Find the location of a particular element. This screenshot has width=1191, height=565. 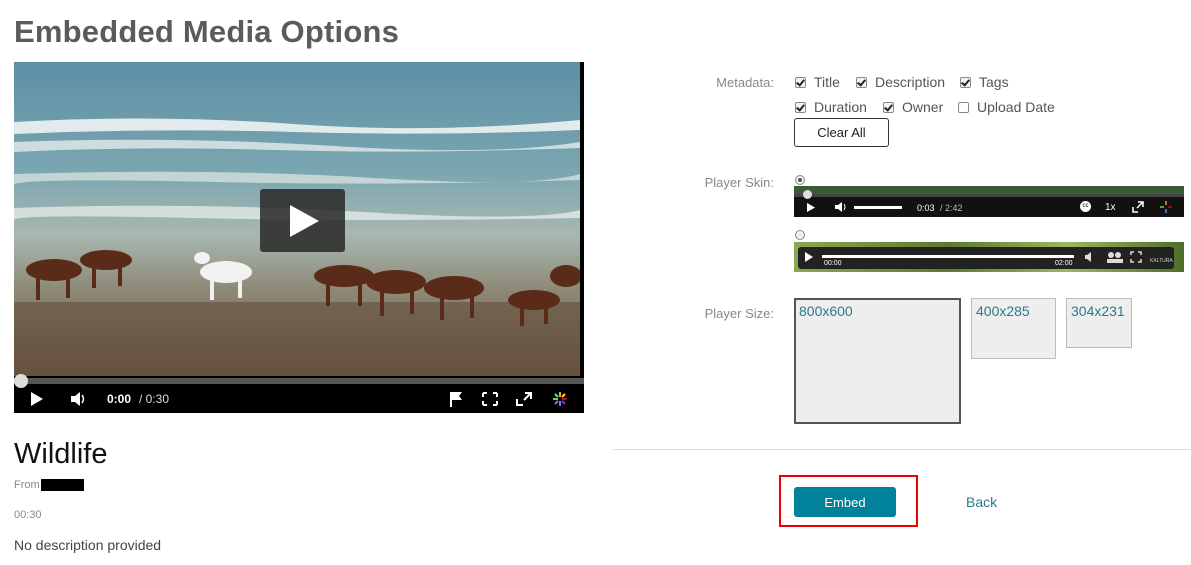

skin-2-radio is located at coordinates (800, 235).